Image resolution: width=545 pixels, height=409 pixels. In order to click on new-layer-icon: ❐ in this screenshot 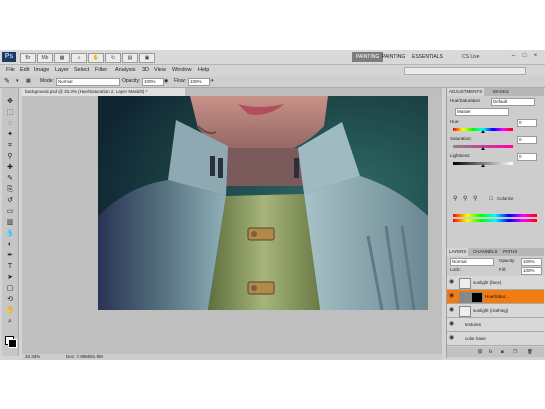, I will do `click(515, 352)`.